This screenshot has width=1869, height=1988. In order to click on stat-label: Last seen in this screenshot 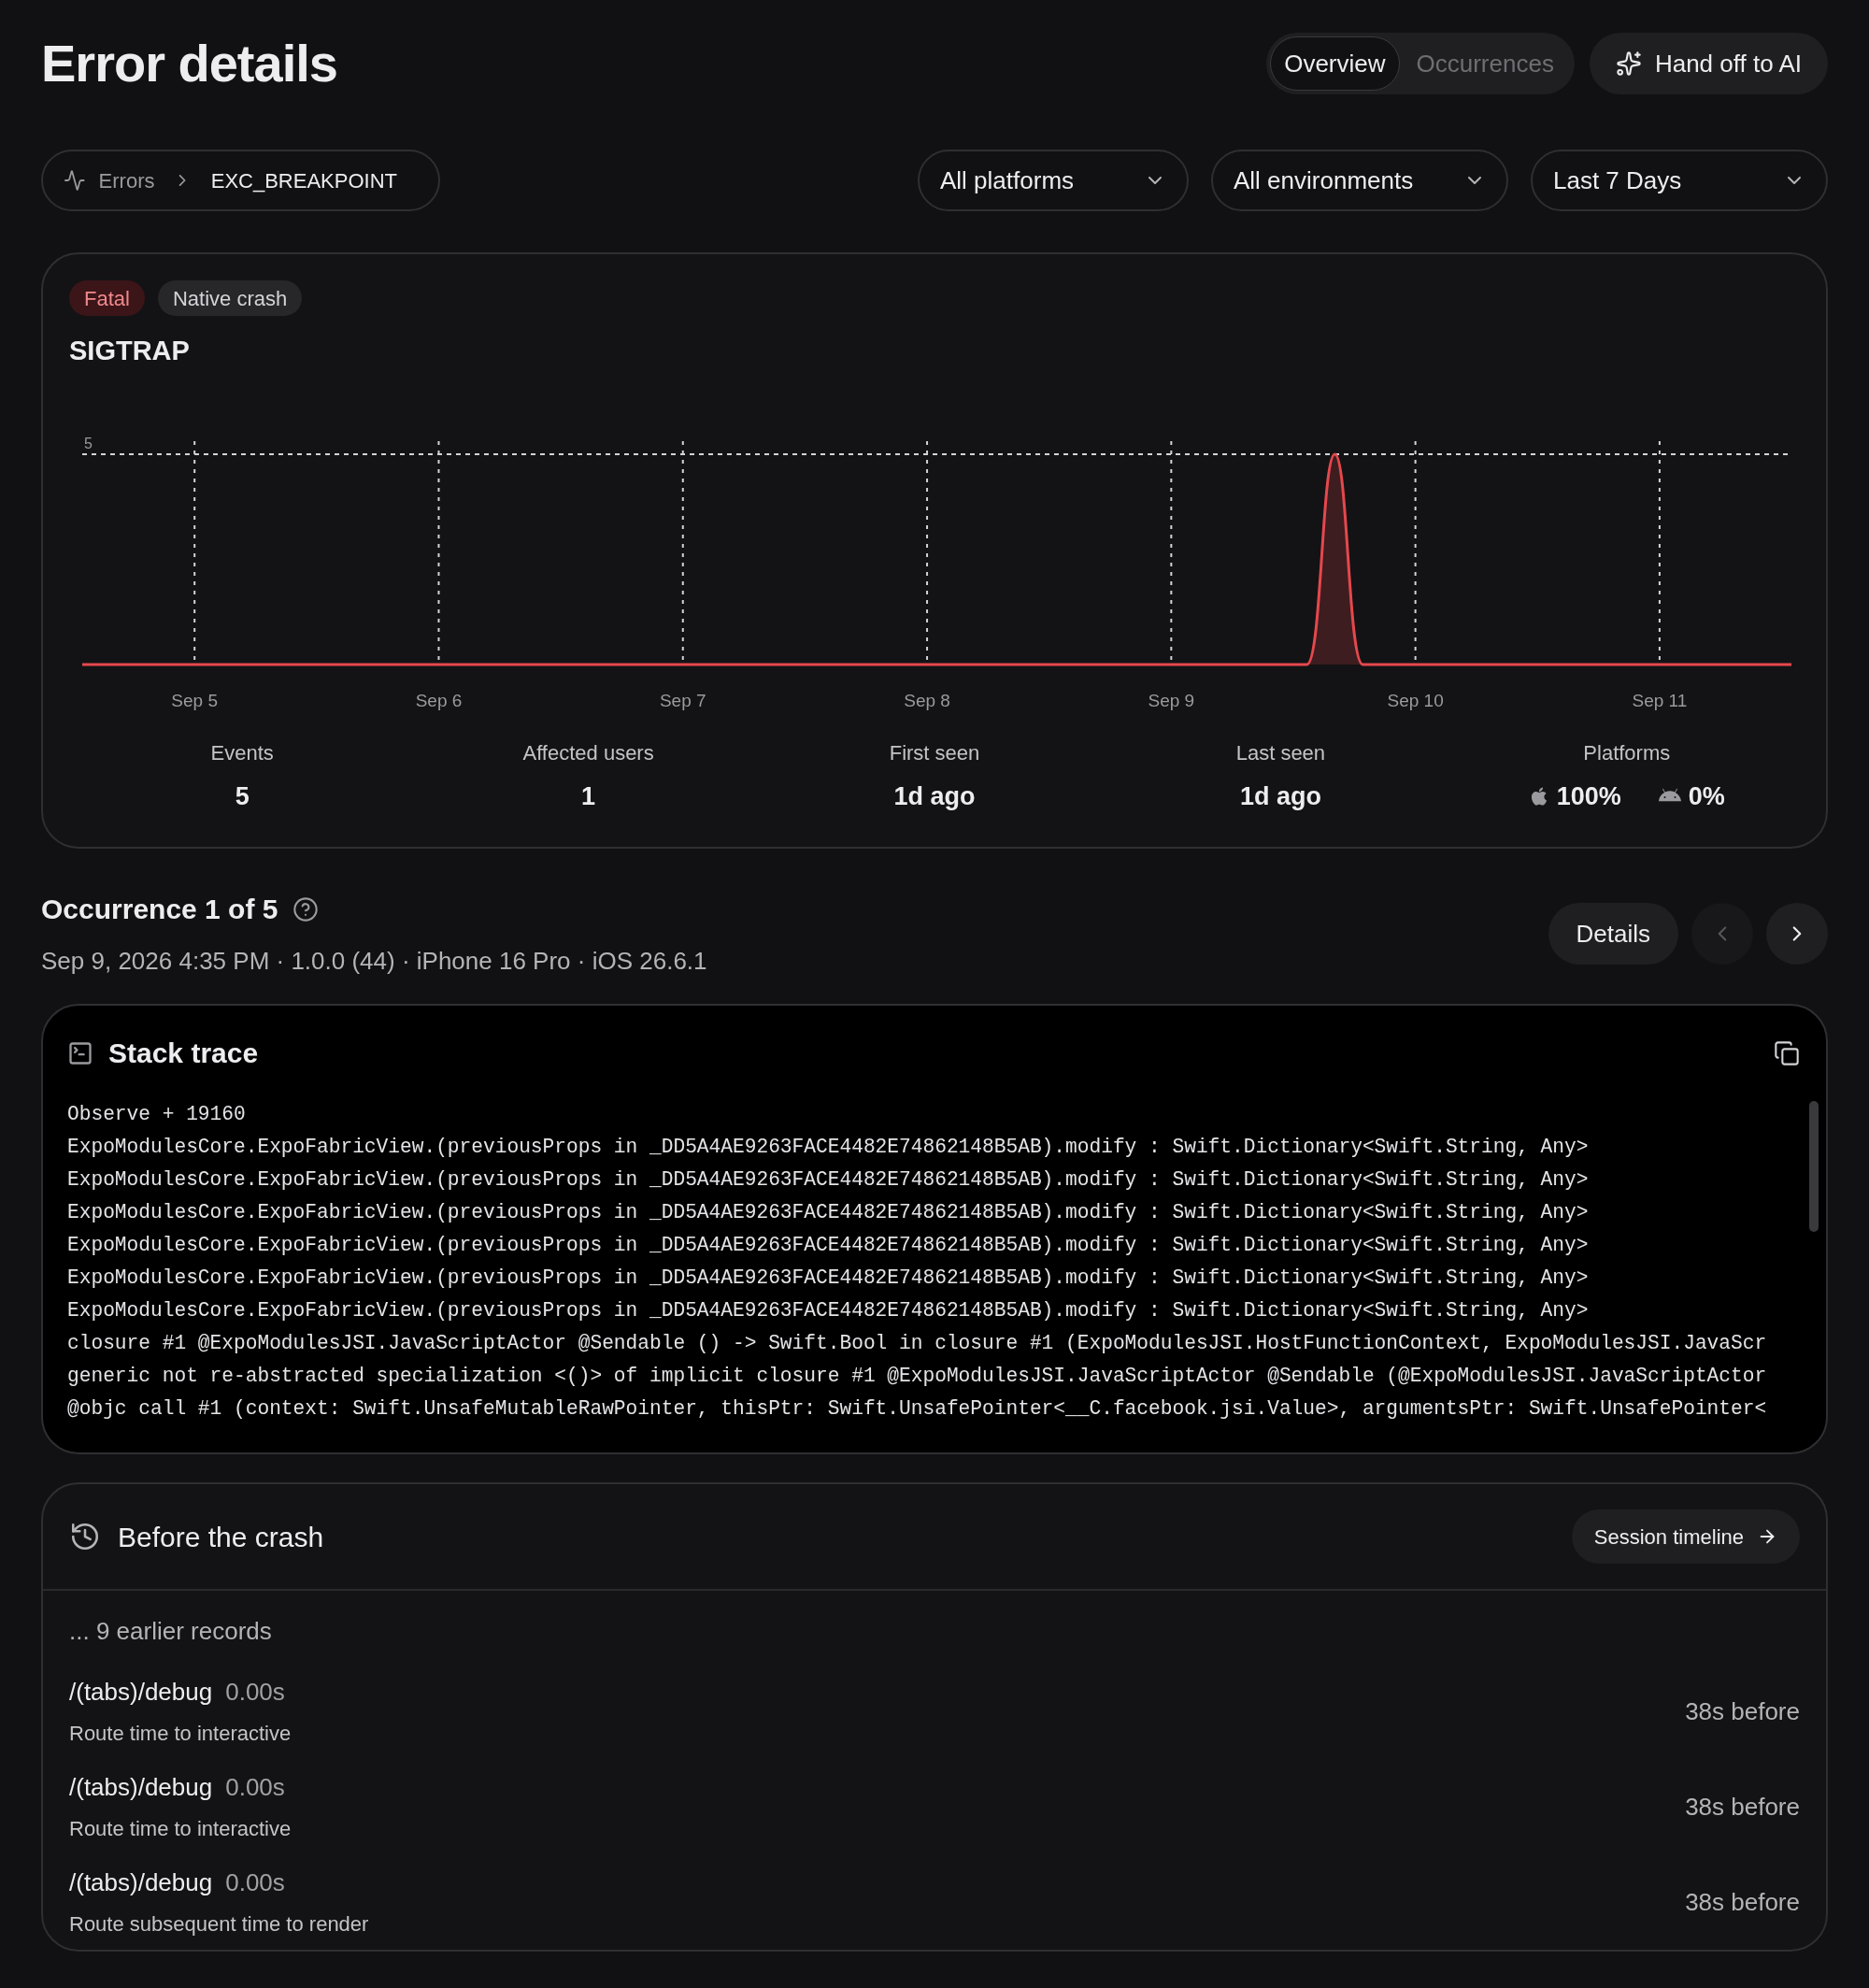, I will do `click(1281, 752)`.